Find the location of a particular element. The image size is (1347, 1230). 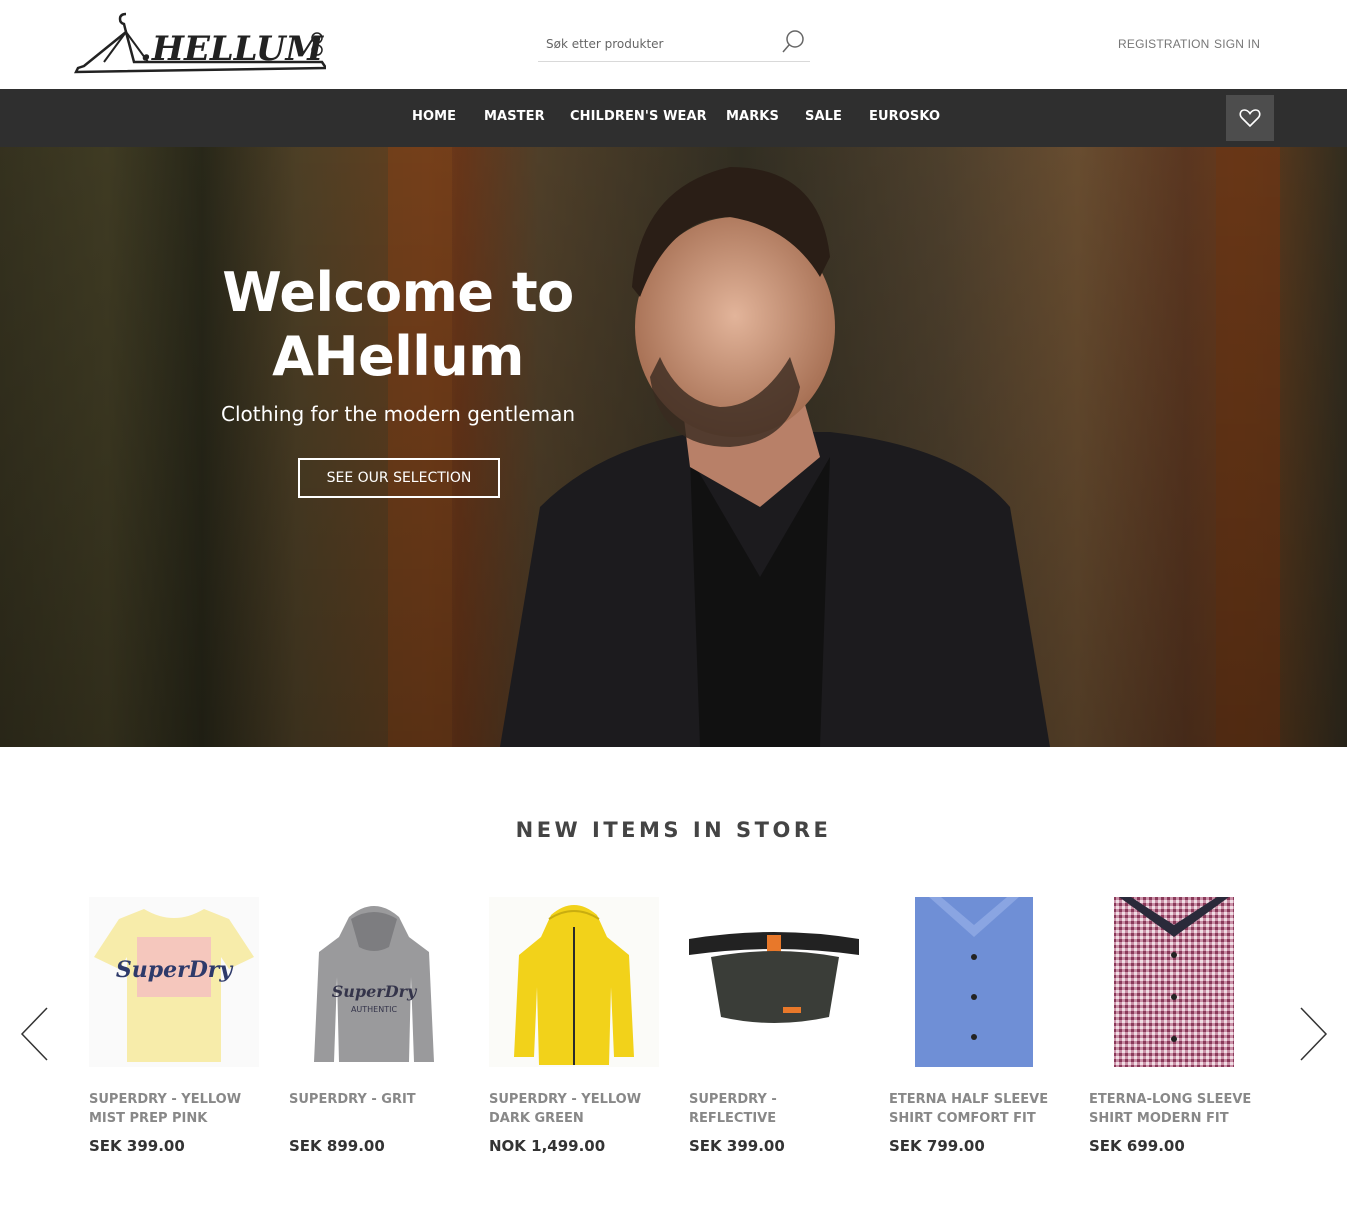

nav-item-eurosko: EUROSKO is located at coordinates (904, 116).